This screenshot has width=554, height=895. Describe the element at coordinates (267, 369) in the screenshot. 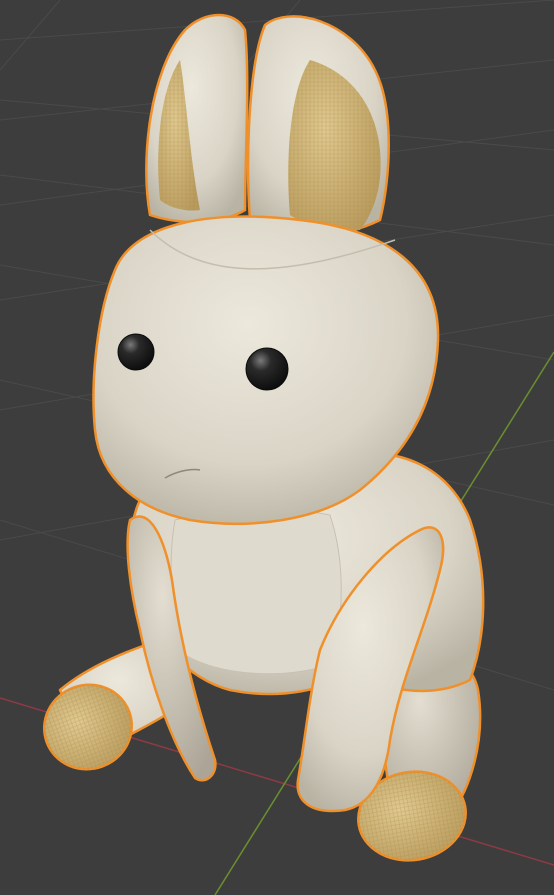

I see `right-eye` at that location.